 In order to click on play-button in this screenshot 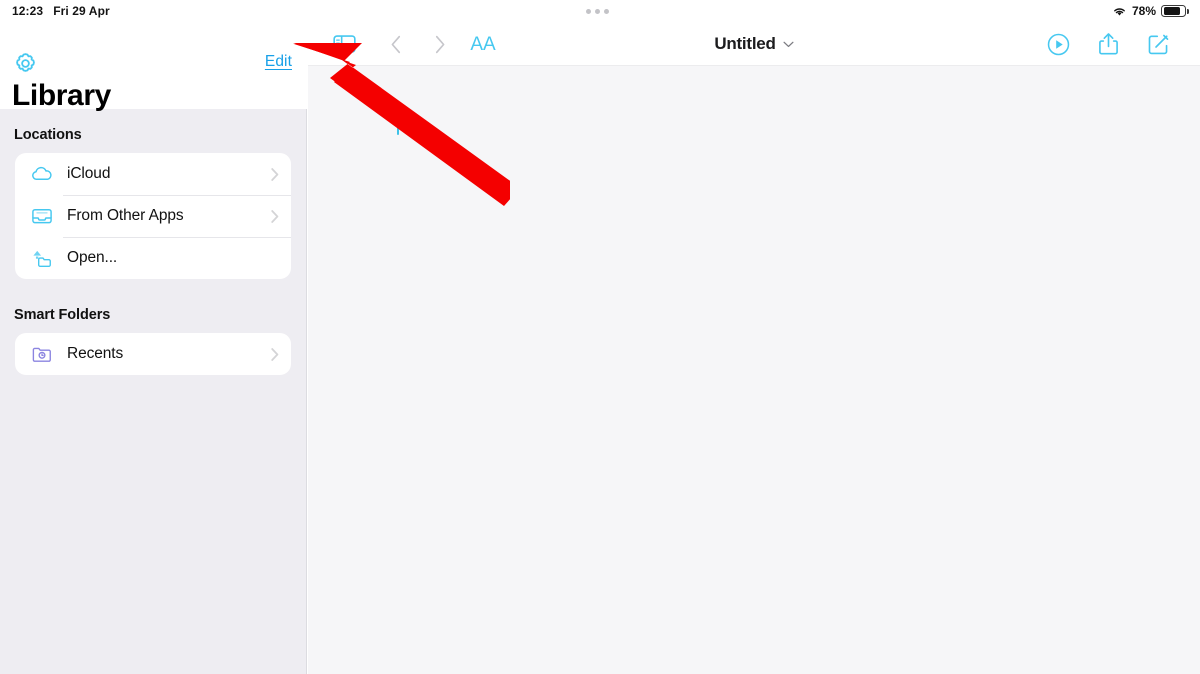, I will do `click(1058, 44)`.